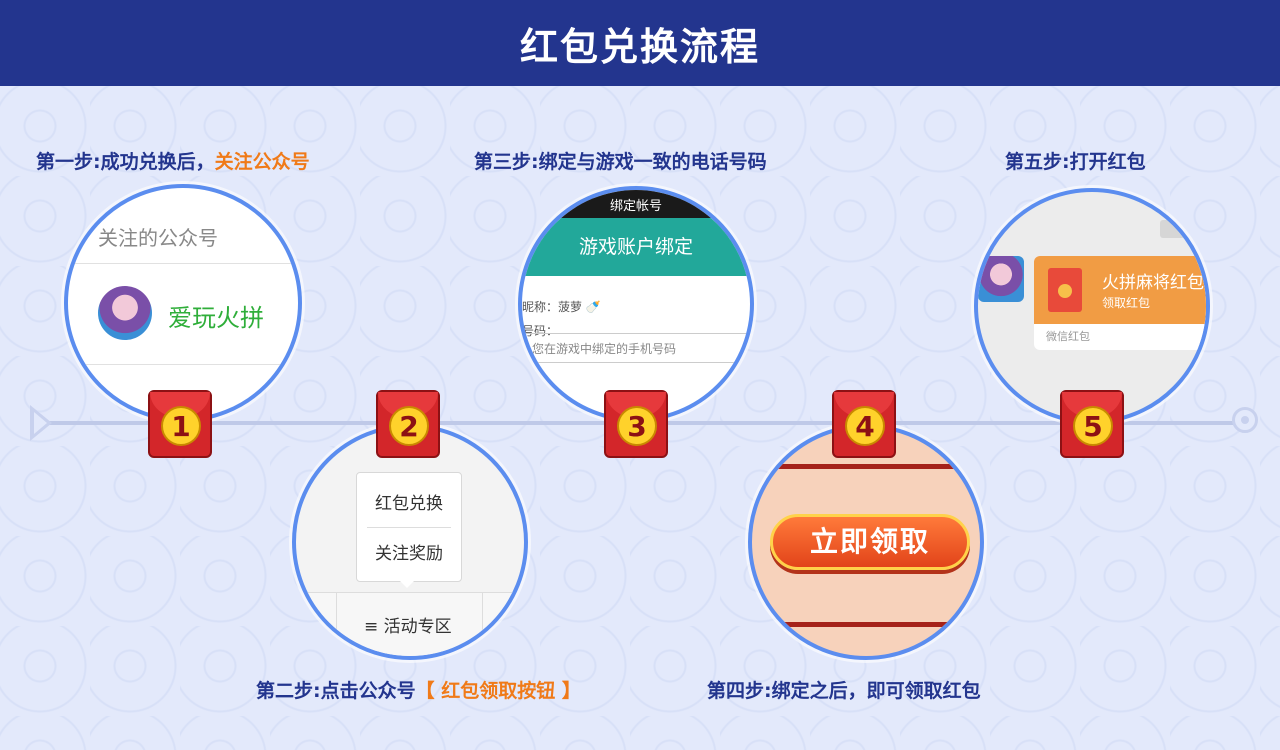 This screenshot has width=1280, height=750. Describe the element at coordinates (561, 307) in the screenshot. I see `nickname-row: 昵称：菠萝 🍼` at that location.